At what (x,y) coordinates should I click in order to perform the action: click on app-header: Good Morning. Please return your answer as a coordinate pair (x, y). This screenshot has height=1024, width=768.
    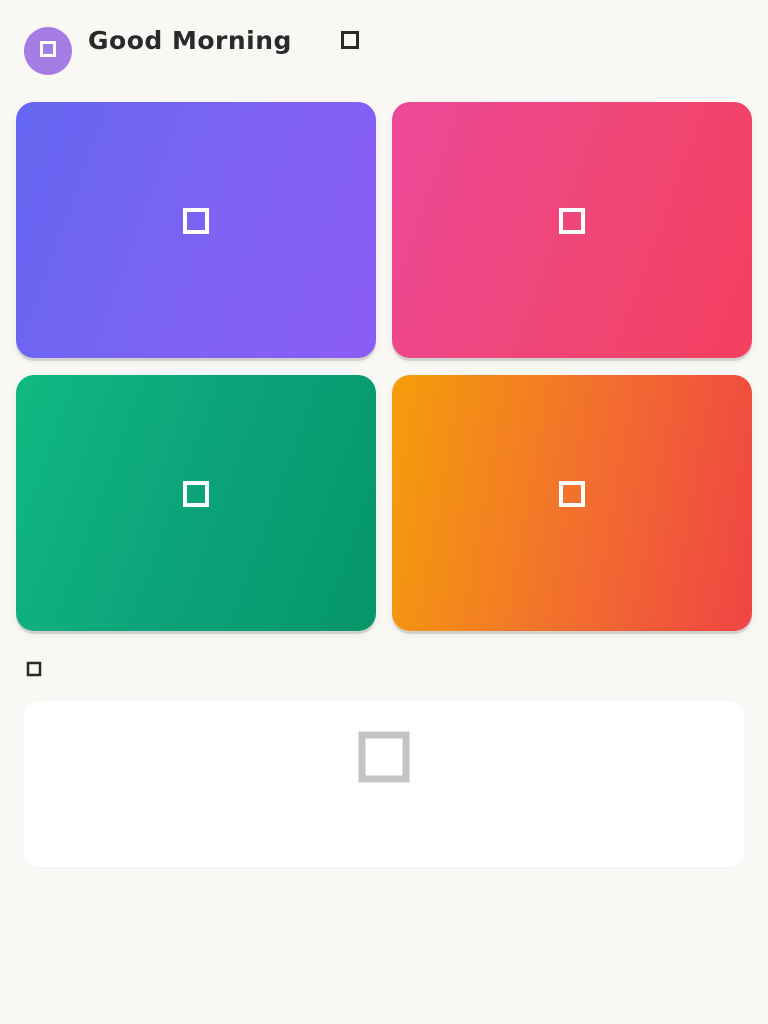
    Looking at the image, I should click on (384, 54).